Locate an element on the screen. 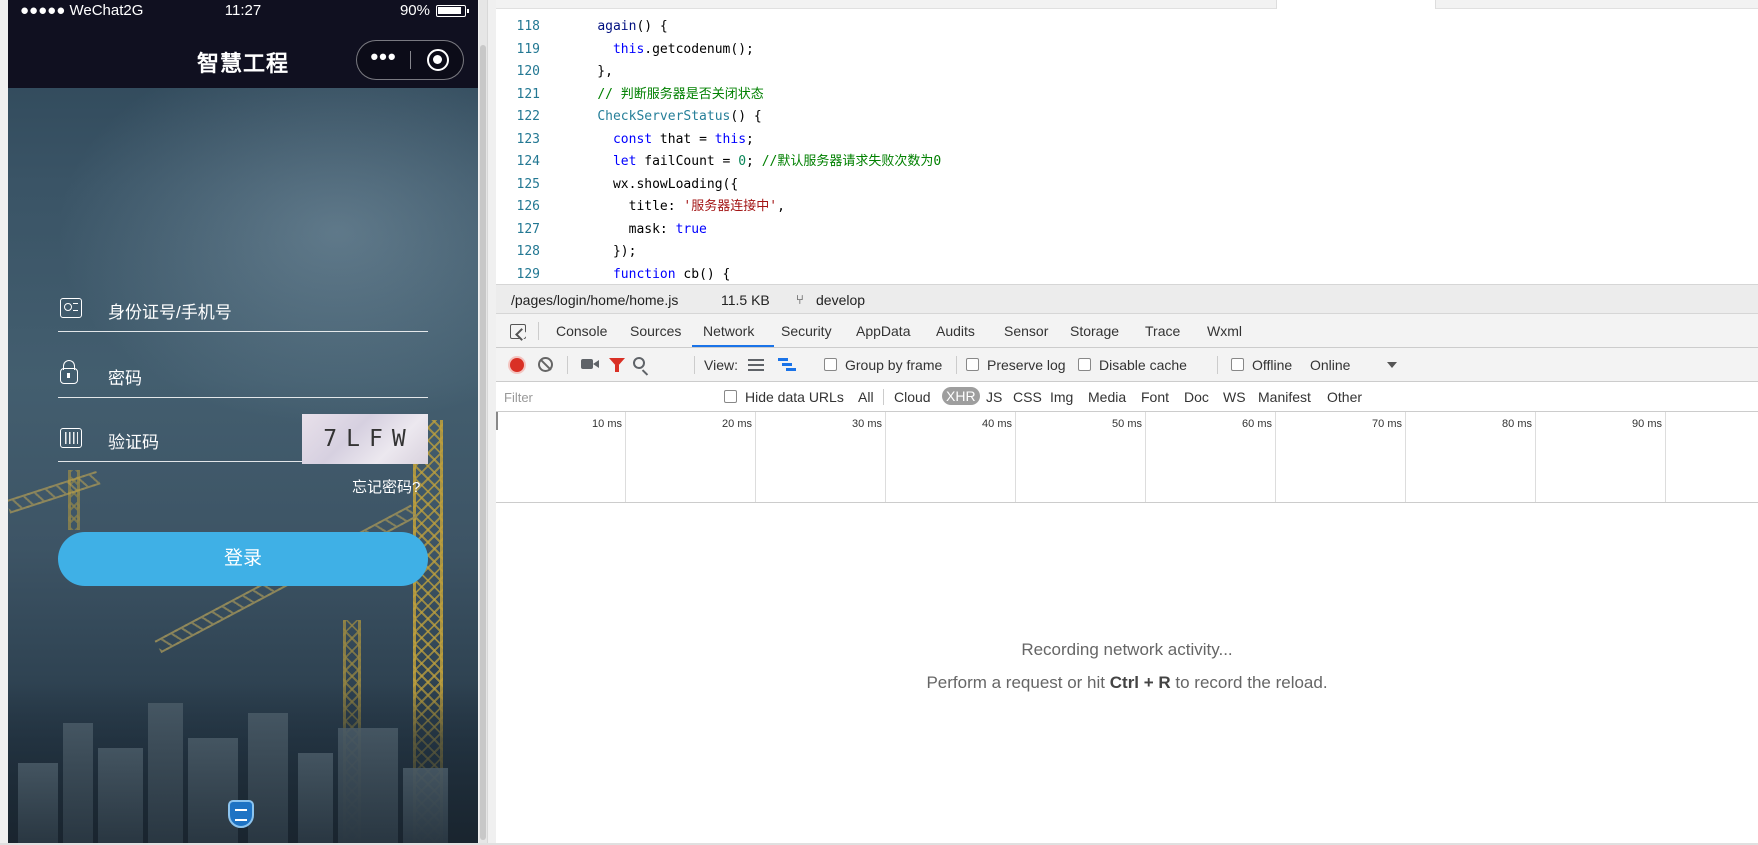 This screenshot has width=1758, height=845. clear-icon is located at coordinates (545, 364).